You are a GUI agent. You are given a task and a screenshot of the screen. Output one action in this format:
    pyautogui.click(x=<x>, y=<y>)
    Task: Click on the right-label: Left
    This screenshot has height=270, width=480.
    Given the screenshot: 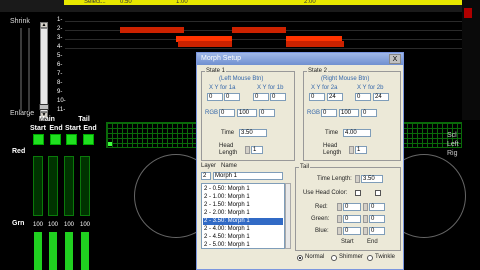 What is the action you would take?
    pyautogui.click(x=453, y=144)
    